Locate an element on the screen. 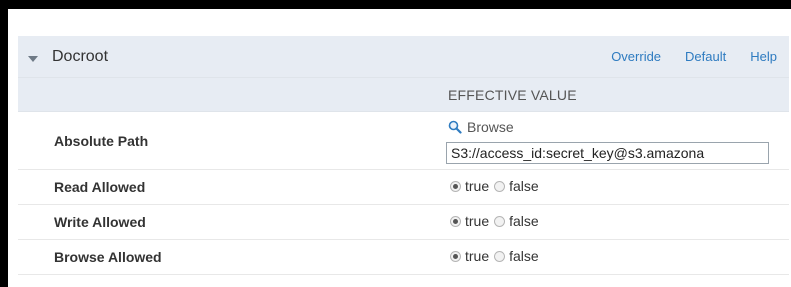  browse-label: Browse is located at coordinates (490, 127).